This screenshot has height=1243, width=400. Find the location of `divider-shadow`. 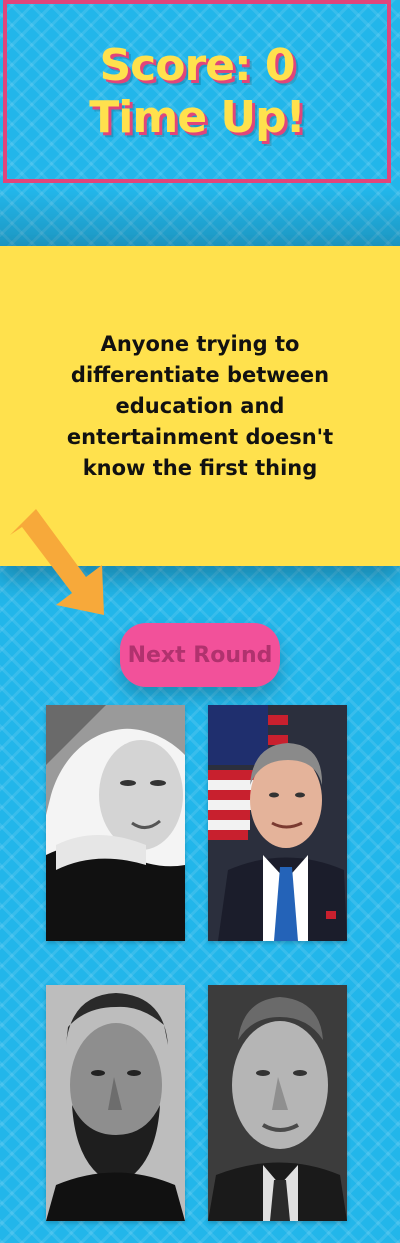

divider-shadow is located at coordinates (200, 219).